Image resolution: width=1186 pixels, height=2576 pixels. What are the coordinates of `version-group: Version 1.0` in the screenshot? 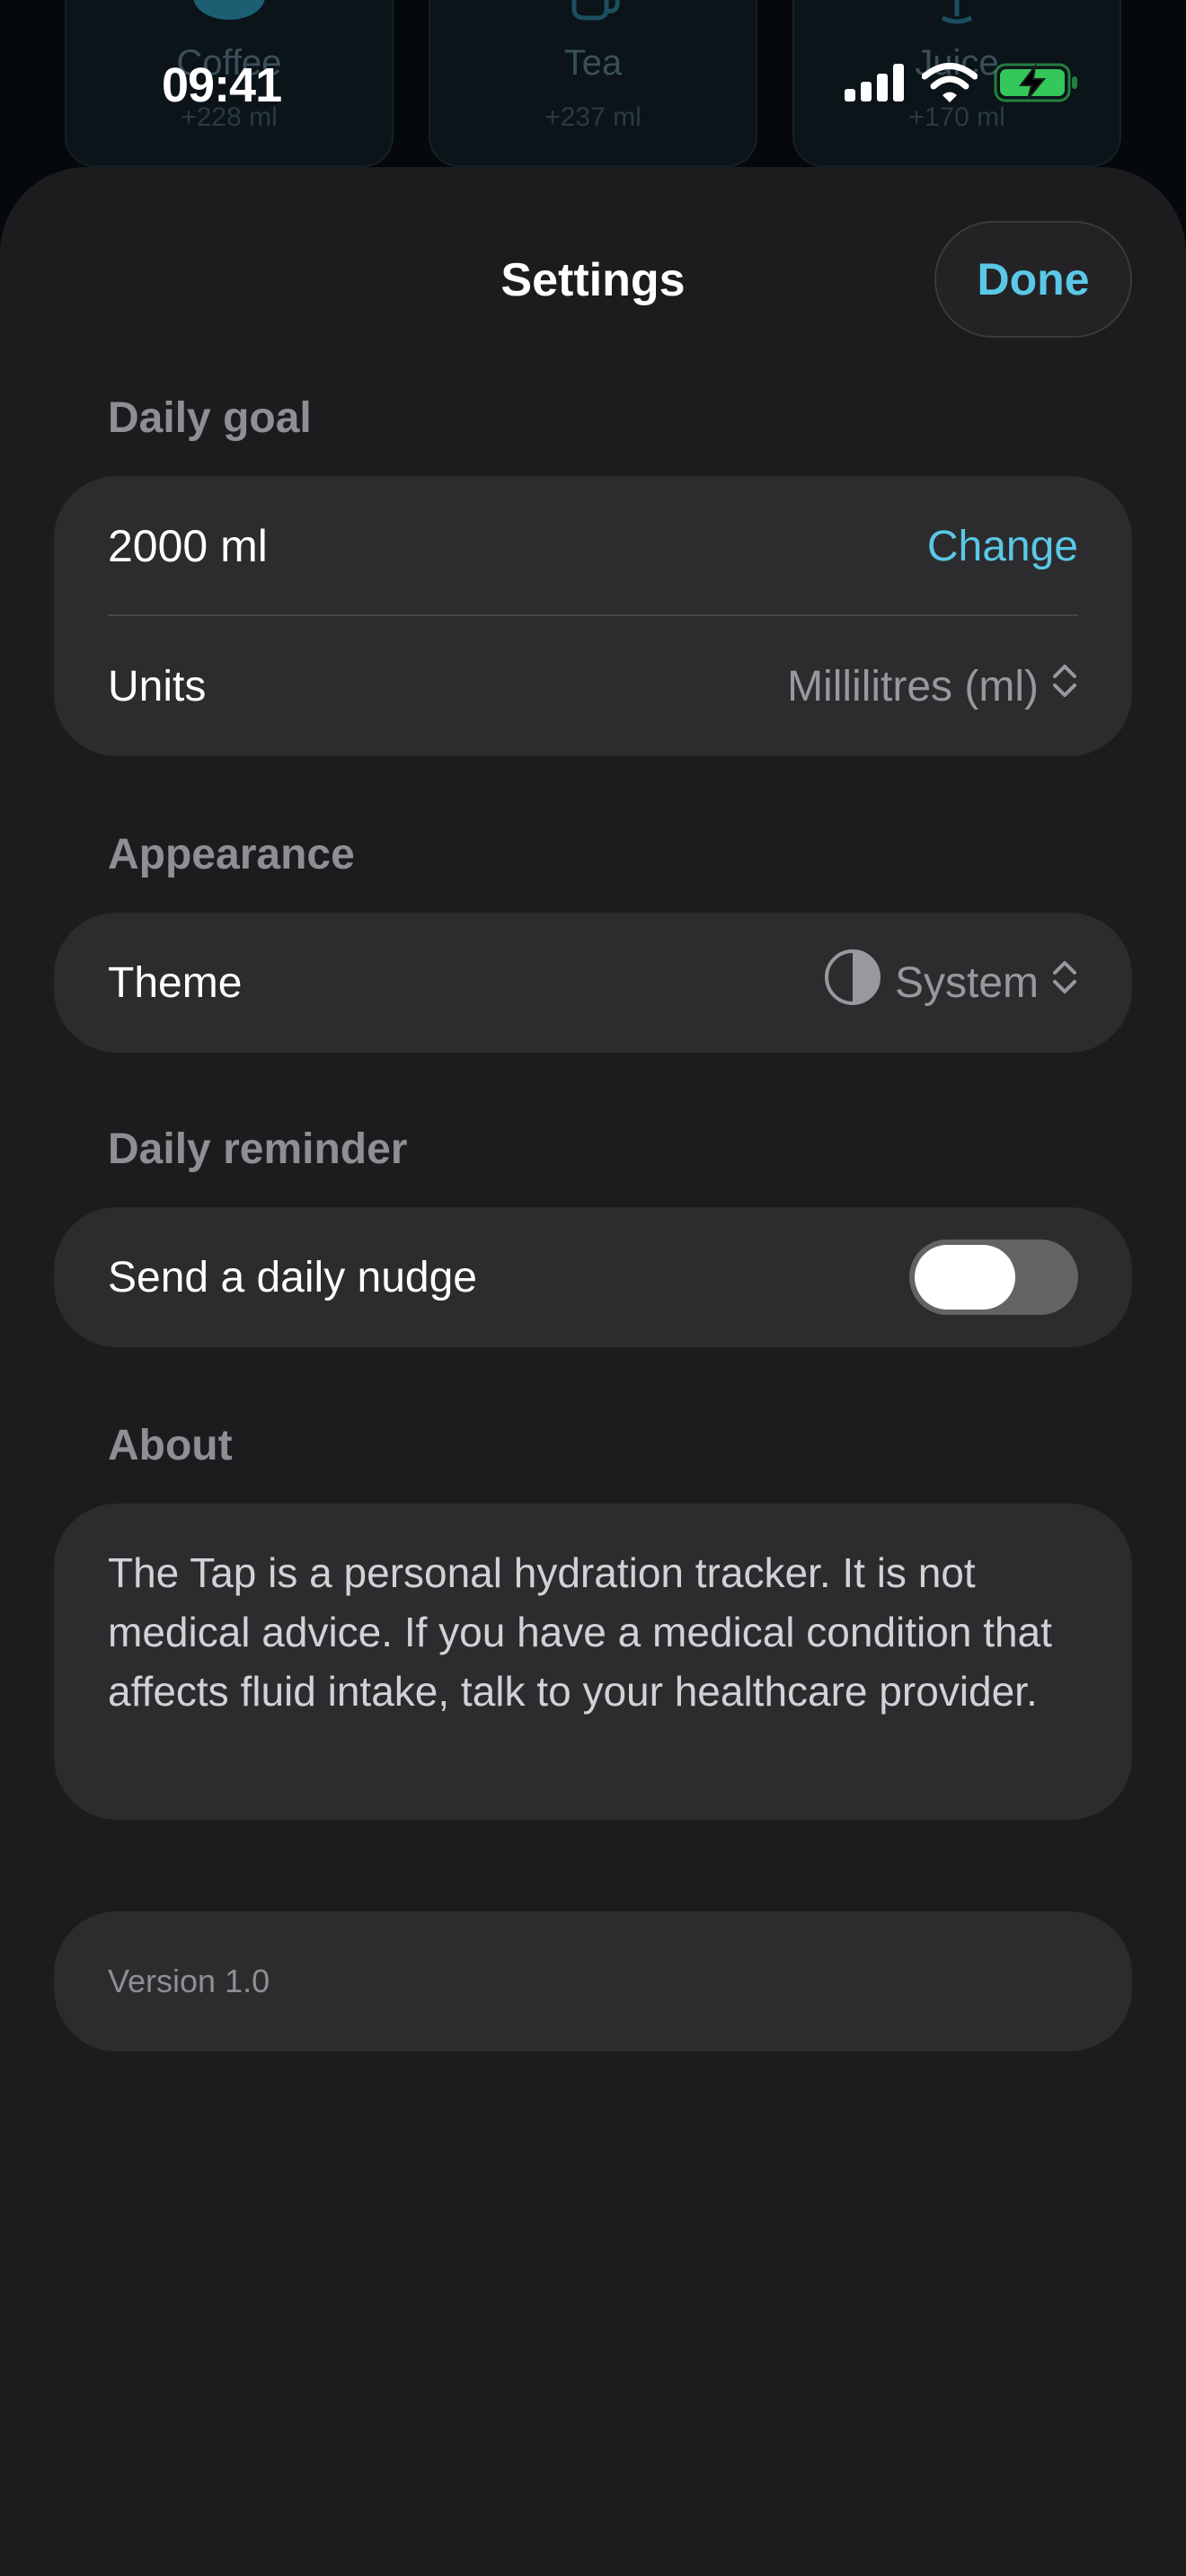 It's located at (593, 1981).